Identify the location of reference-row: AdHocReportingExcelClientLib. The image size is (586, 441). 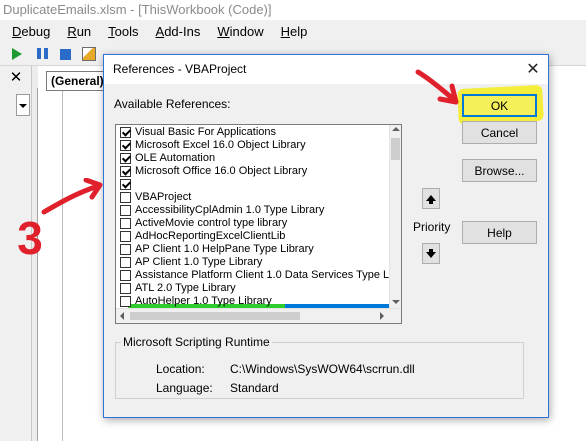
(252, 236).